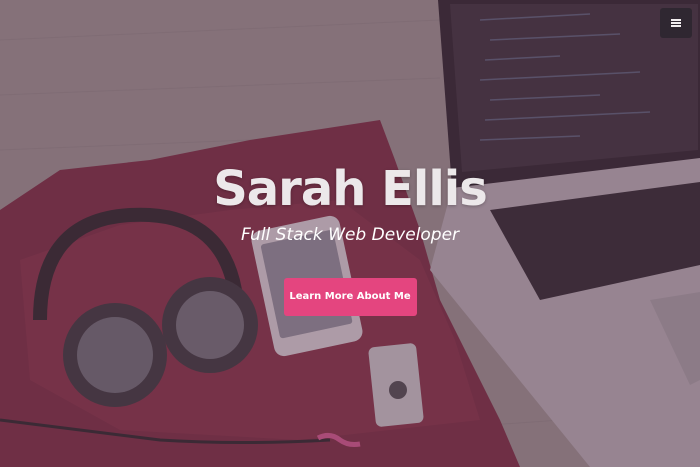  I want to click on menu-button, so click(676, 23).